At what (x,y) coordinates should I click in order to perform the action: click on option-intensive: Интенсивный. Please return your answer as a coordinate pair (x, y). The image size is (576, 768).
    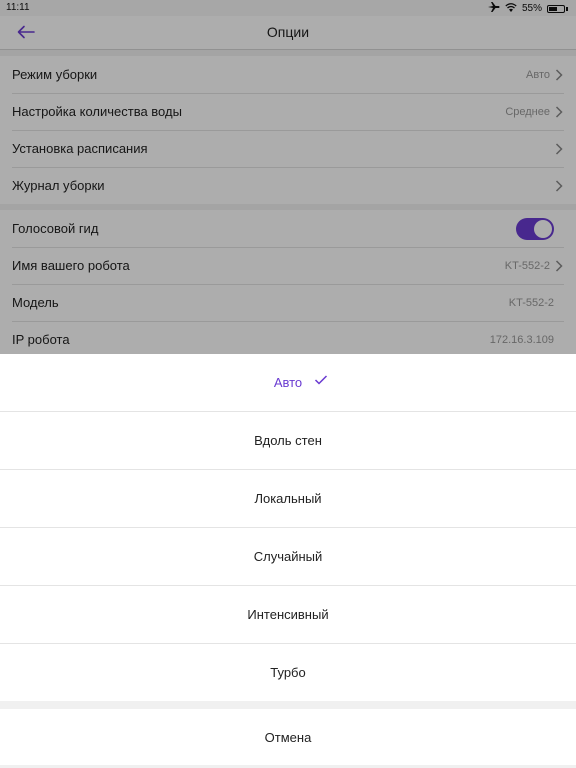
    Looking at the image, I should click on (288, 614).